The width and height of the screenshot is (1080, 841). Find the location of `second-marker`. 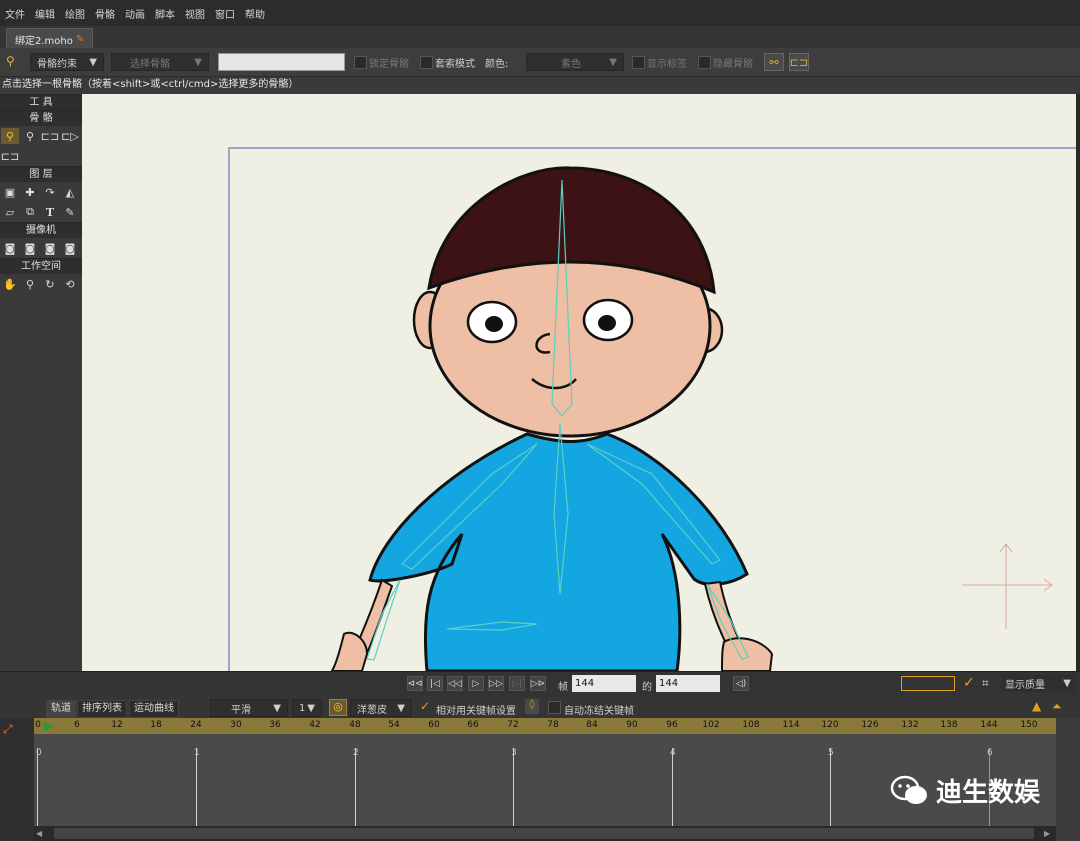

second-marker is located at coordinates (37, 787).